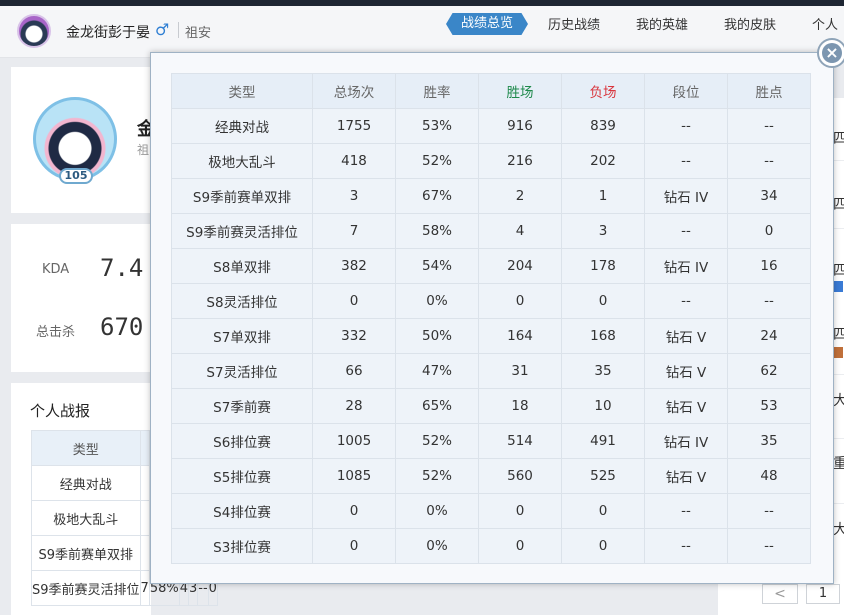 The image size is (844, 615). Describe the element at coordinates (198, 33) in the screenshot. I see `region-label: 祖安` at that location.